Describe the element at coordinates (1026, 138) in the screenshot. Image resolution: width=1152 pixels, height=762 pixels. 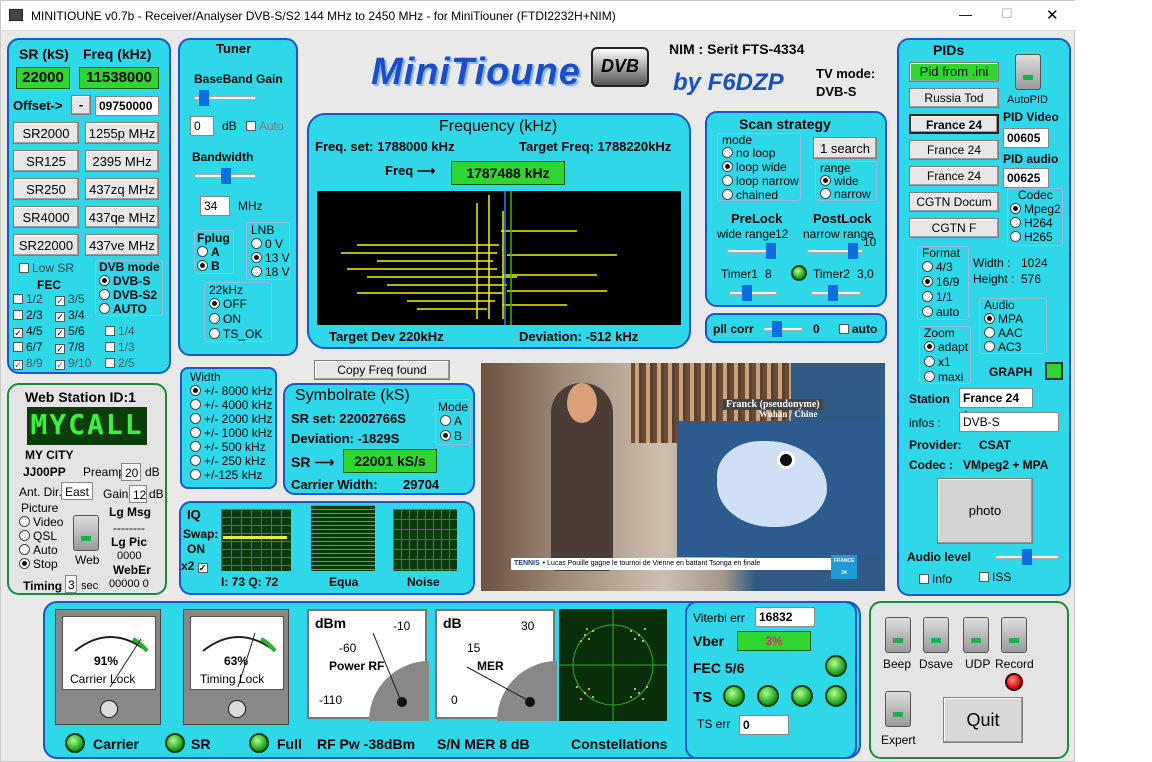
I see `pid-video-input: 00605` at that location.